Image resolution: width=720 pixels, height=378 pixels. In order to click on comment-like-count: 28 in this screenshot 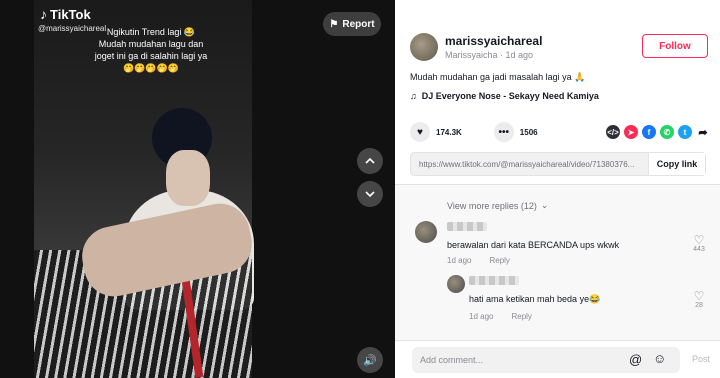, I will do `click(699, 305)`.